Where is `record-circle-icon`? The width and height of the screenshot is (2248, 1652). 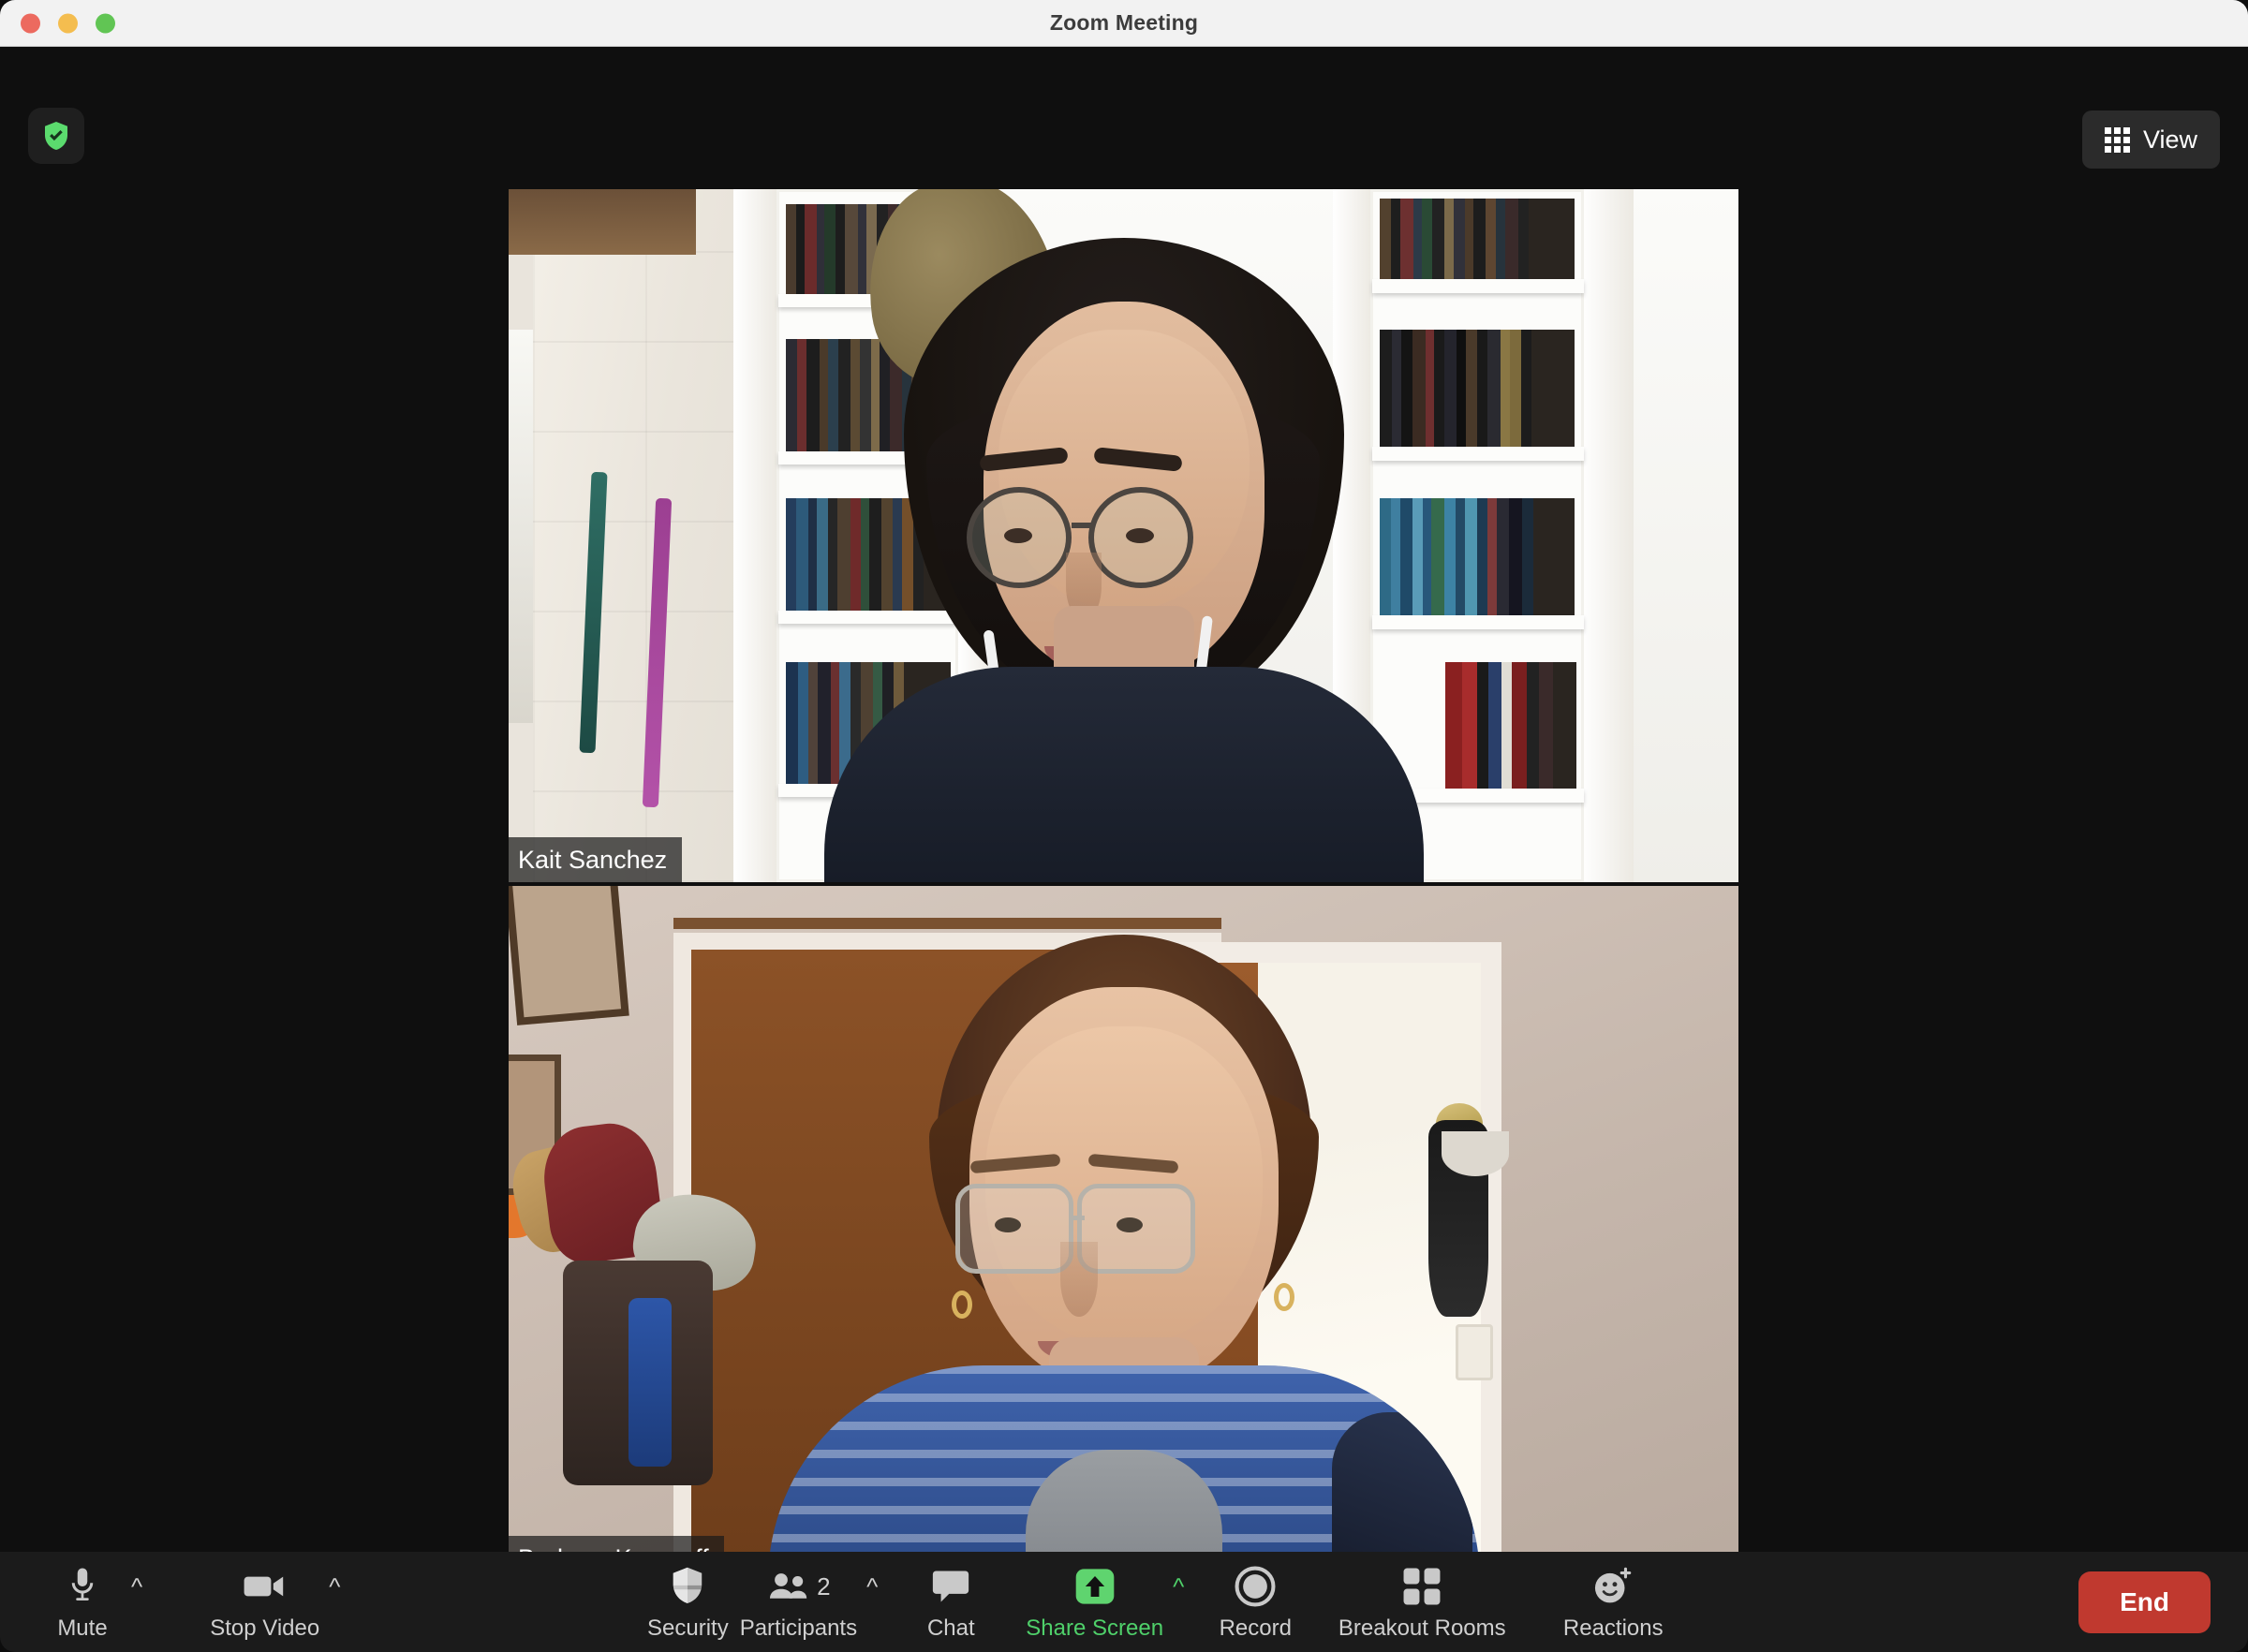
record-circle-icon is located at coordinates (1255, 1586).